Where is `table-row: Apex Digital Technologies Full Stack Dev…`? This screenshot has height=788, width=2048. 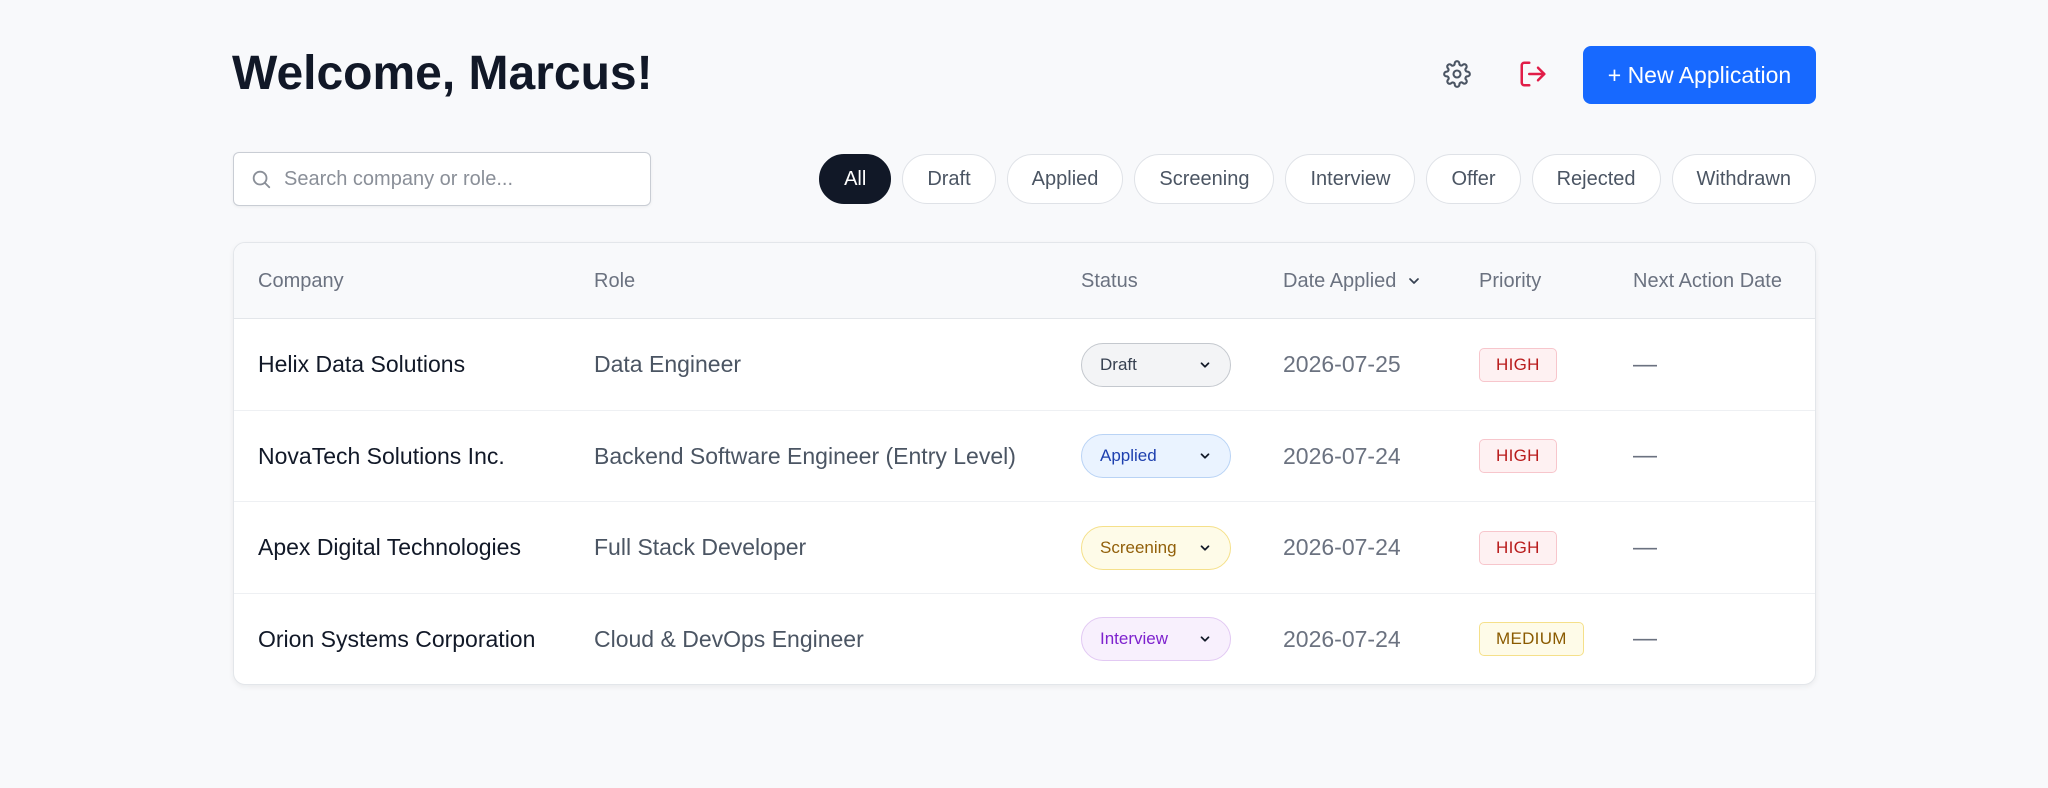 table-row: Apex Digital Technologies Full Stack Dev… is located at coordinates (1024, 548).